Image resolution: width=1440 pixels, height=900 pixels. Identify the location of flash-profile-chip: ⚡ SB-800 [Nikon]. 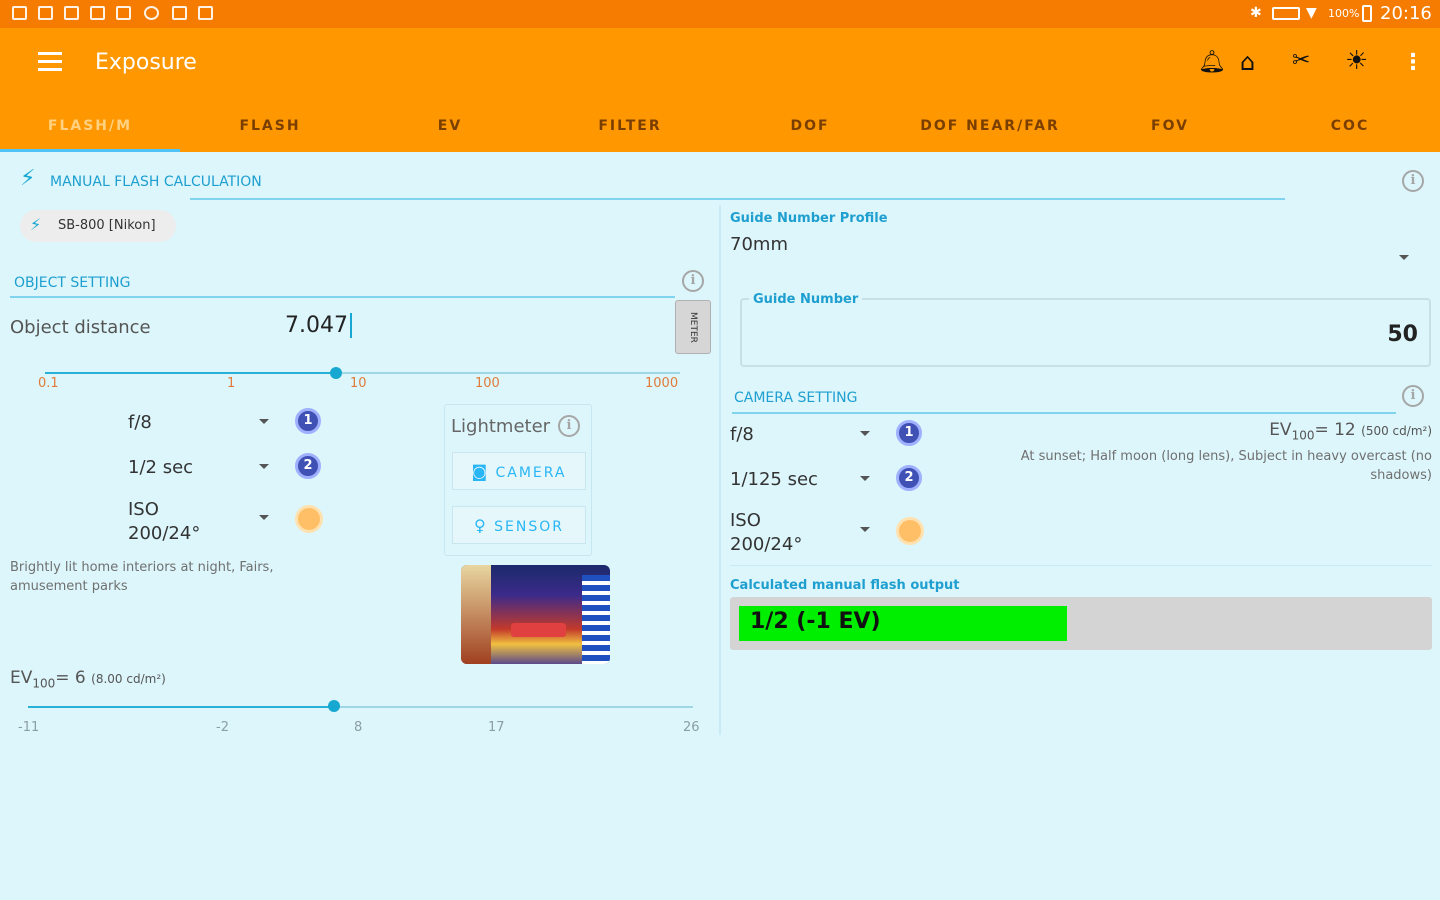
(98, 226).